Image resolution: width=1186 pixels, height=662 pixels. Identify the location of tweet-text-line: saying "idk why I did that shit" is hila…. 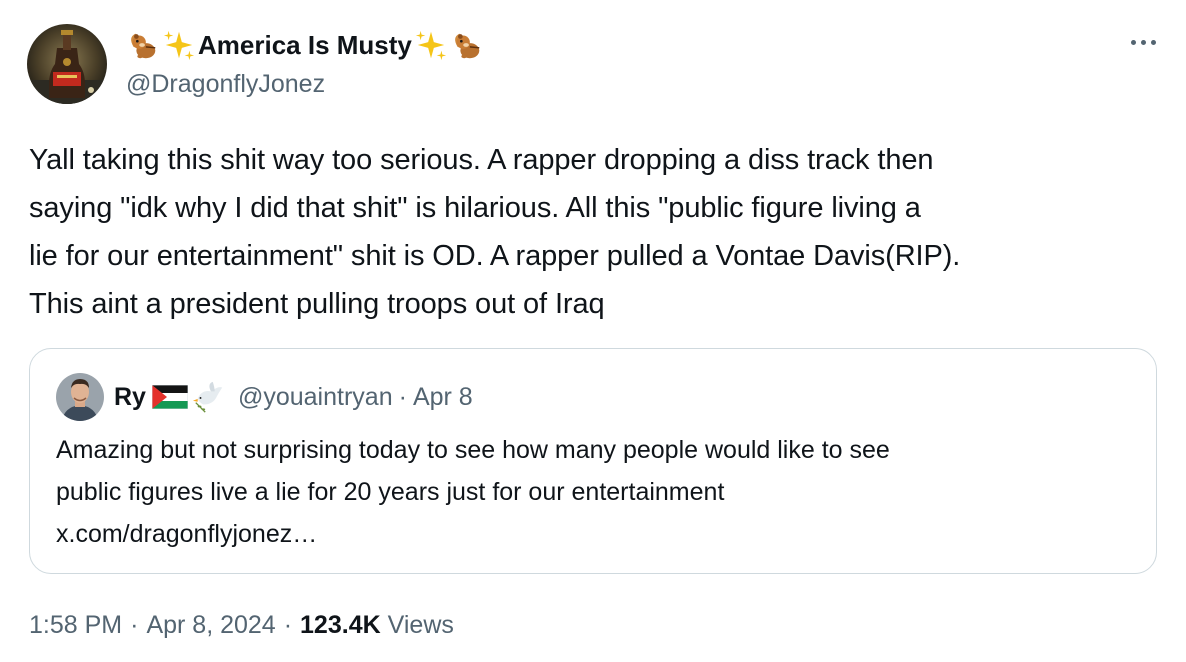
(475, 208).